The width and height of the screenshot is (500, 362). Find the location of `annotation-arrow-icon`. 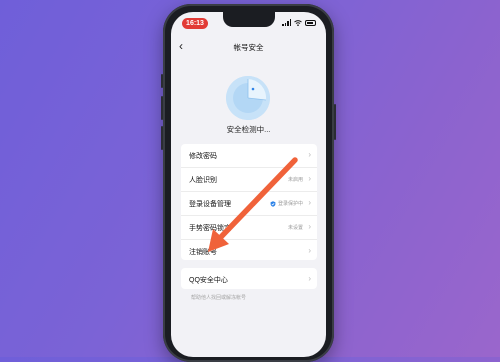

annotation-arrow-icon is located at coordinates (253, 204).